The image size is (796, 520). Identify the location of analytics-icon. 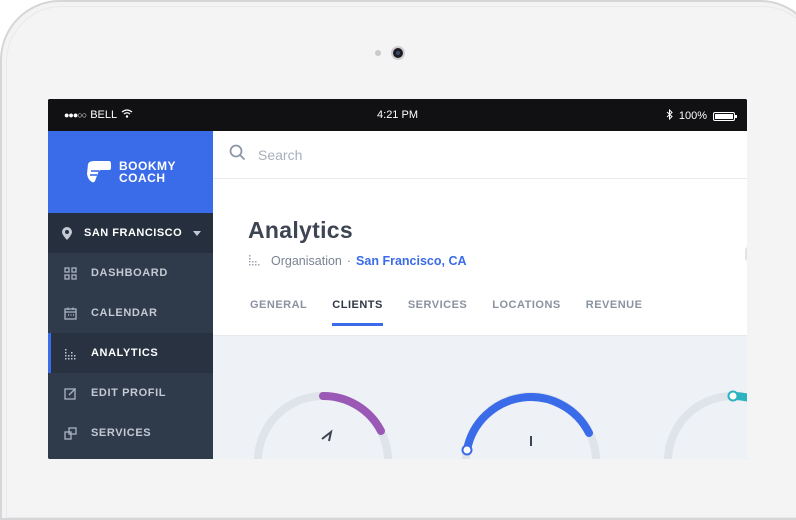
(70, 353).